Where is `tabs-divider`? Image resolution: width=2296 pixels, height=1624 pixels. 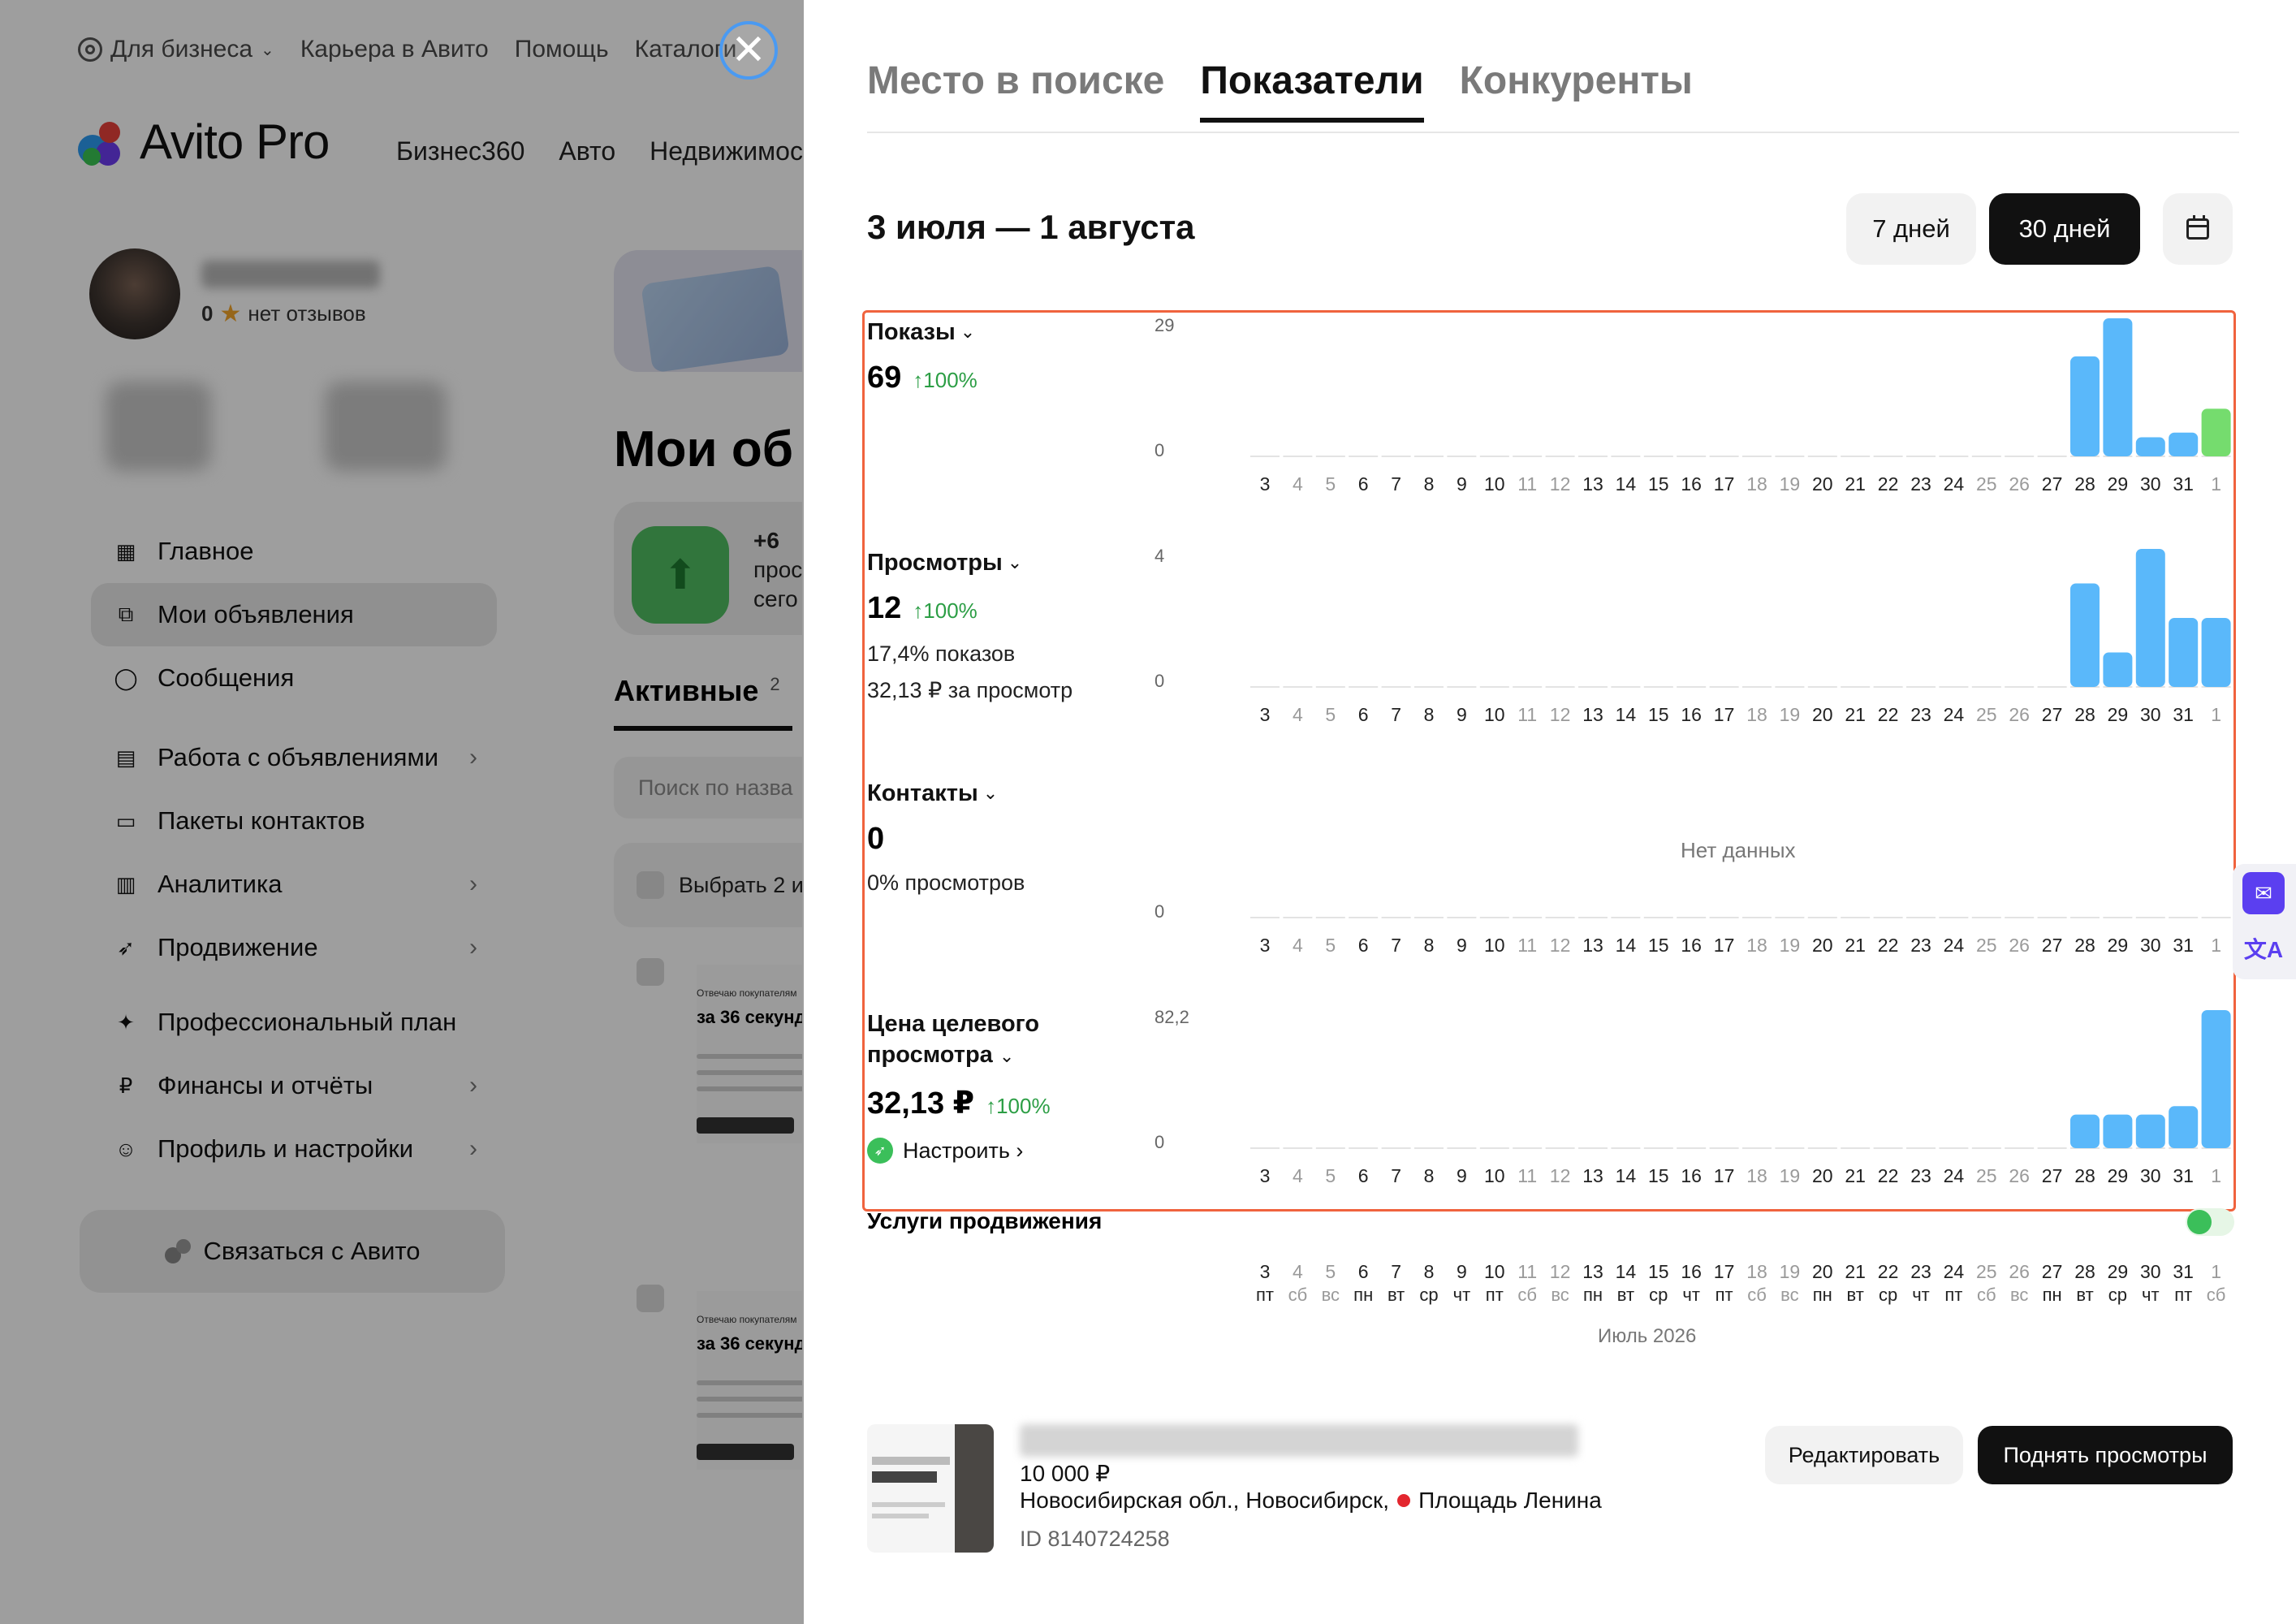 tabs-divider is located at coordinates (1553, 132).